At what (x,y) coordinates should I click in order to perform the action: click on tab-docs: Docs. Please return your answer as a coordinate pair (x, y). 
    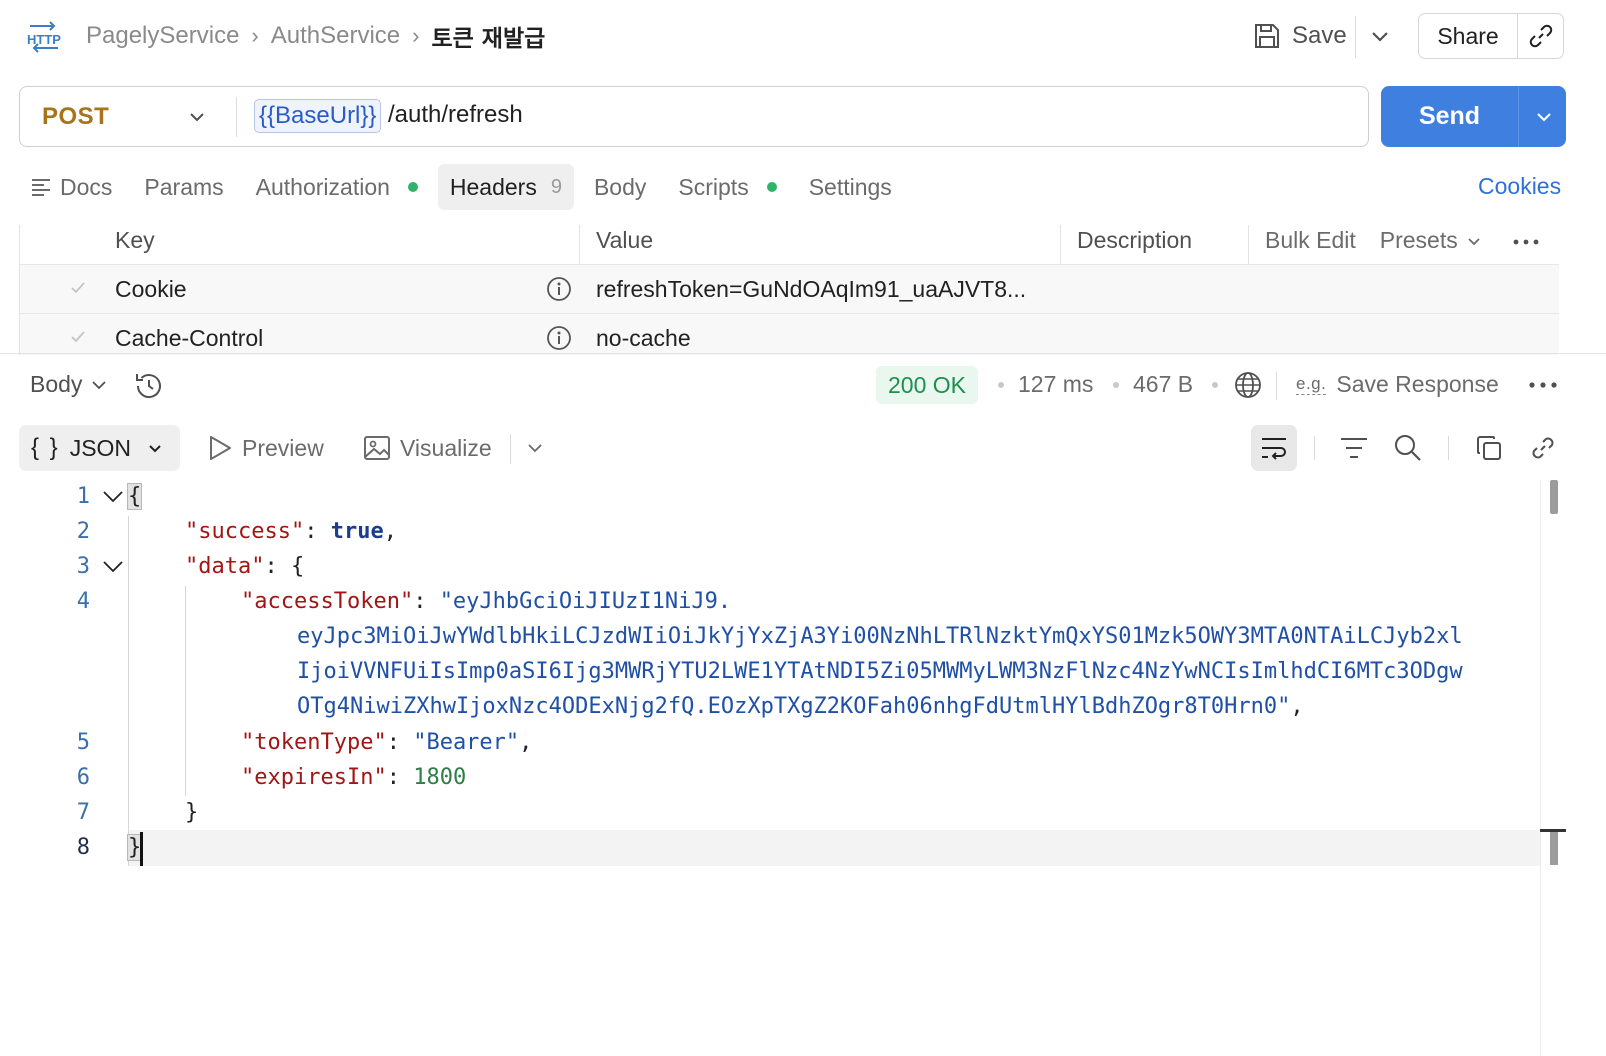
    Looking at the image, I should click on (77, 187).